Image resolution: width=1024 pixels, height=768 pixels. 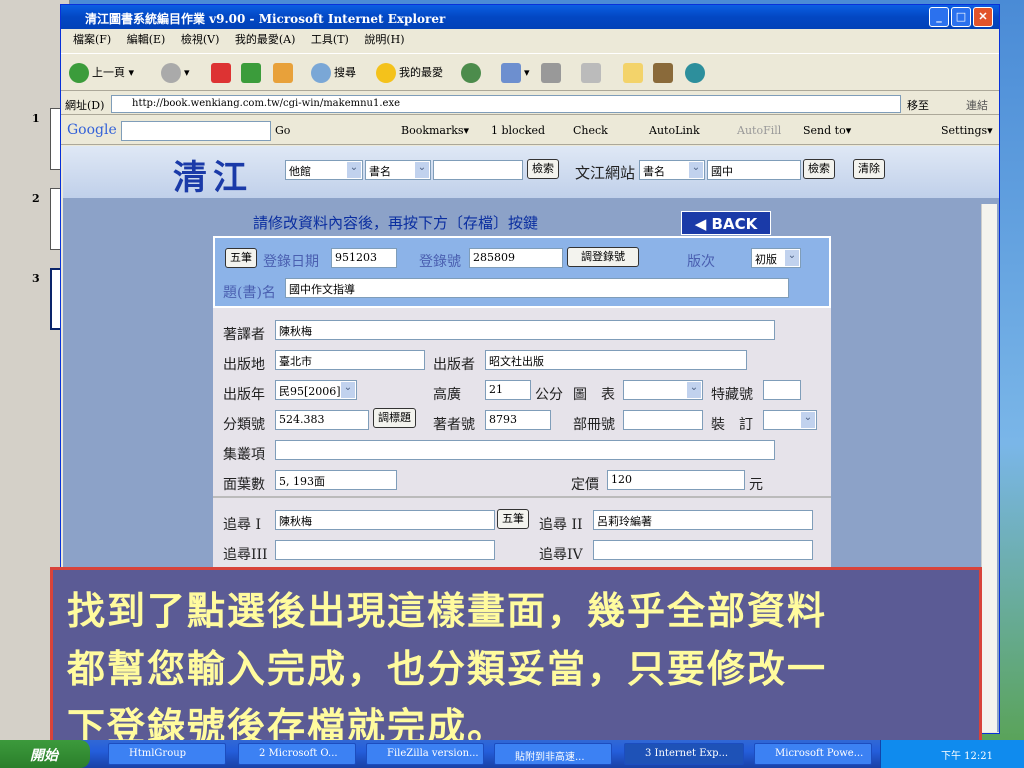 What do you see at coordinates (478, 170) in the screenshot?
I see `search-input` at bounding box center [478, 170].